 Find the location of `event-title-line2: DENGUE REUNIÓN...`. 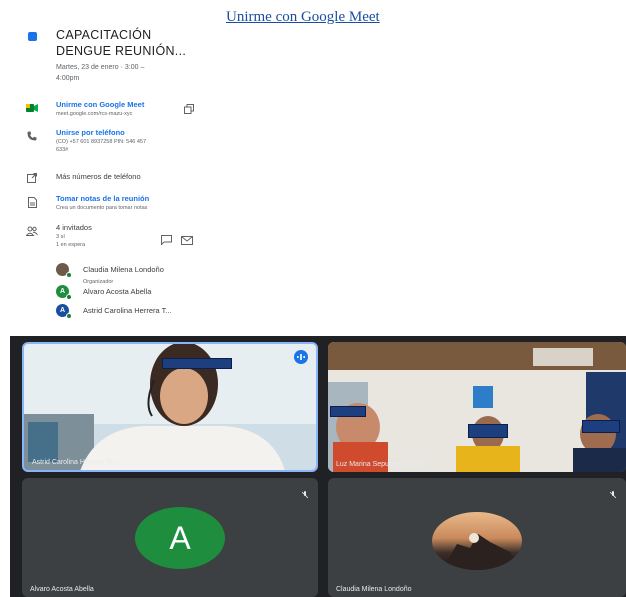

event-title-line2: DENGUE REUNIÓN... is located at coordinates (121, 51).